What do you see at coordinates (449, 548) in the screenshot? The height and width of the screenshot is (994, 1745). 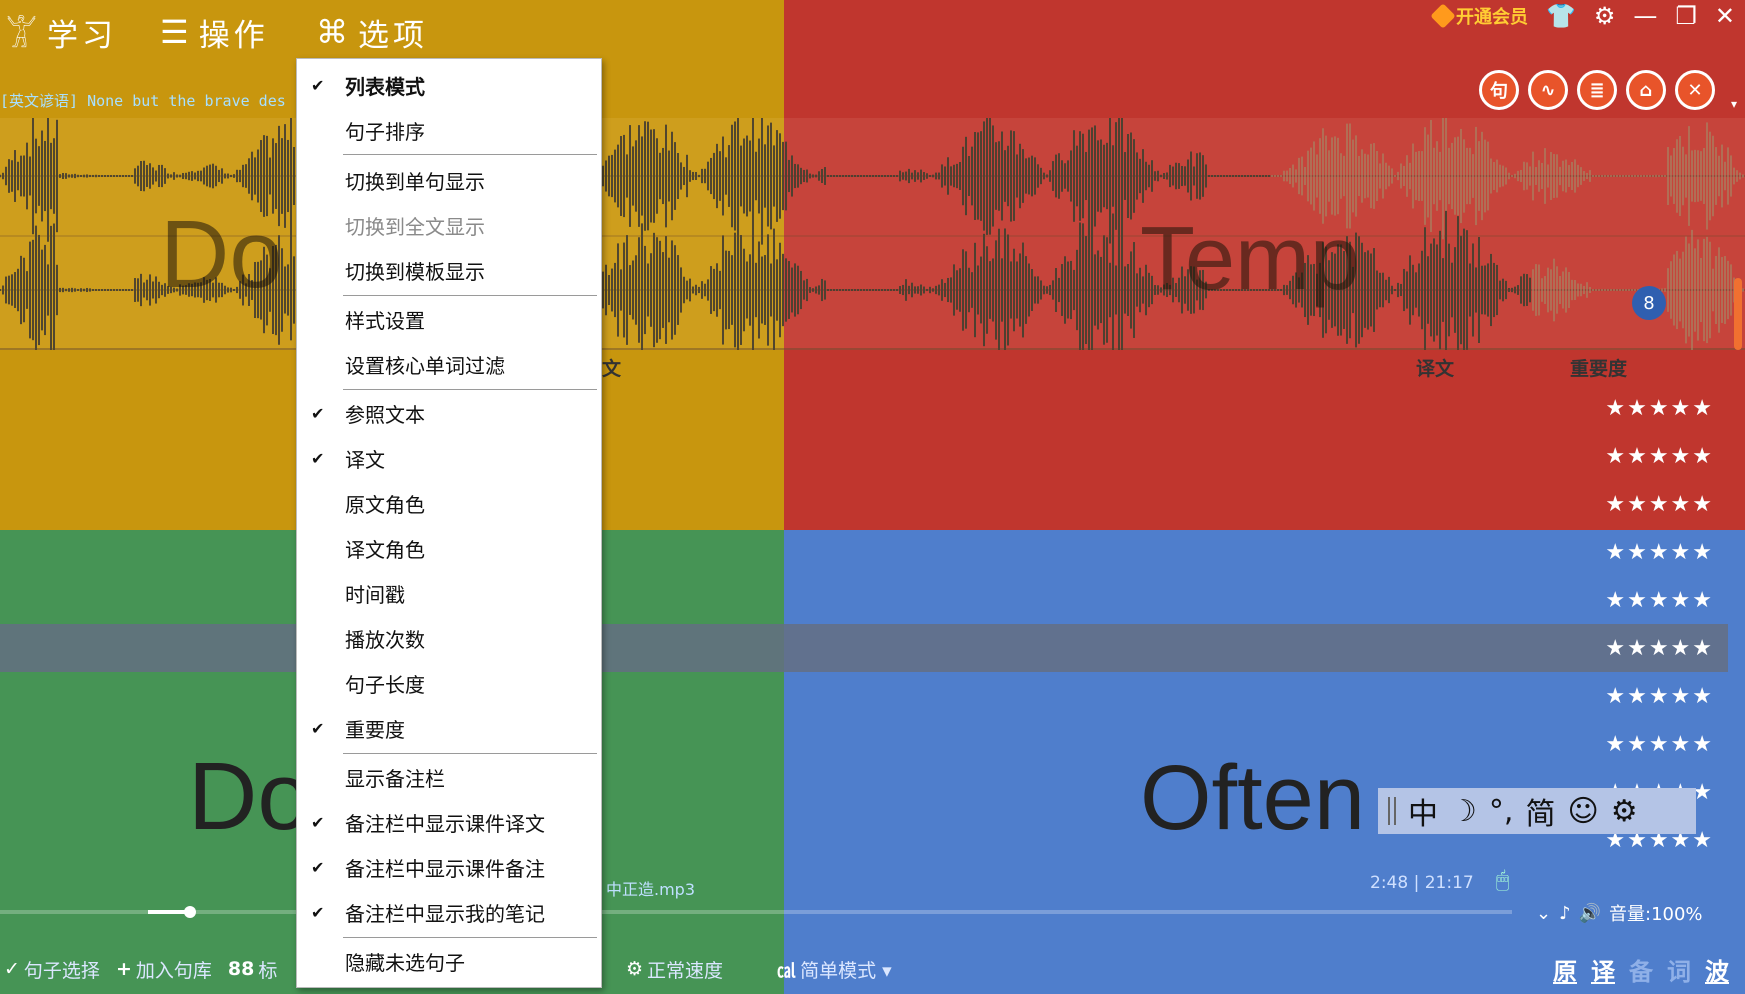 I see `menu-item-translation-role: 译文角色` at bounding box center [449, 548].